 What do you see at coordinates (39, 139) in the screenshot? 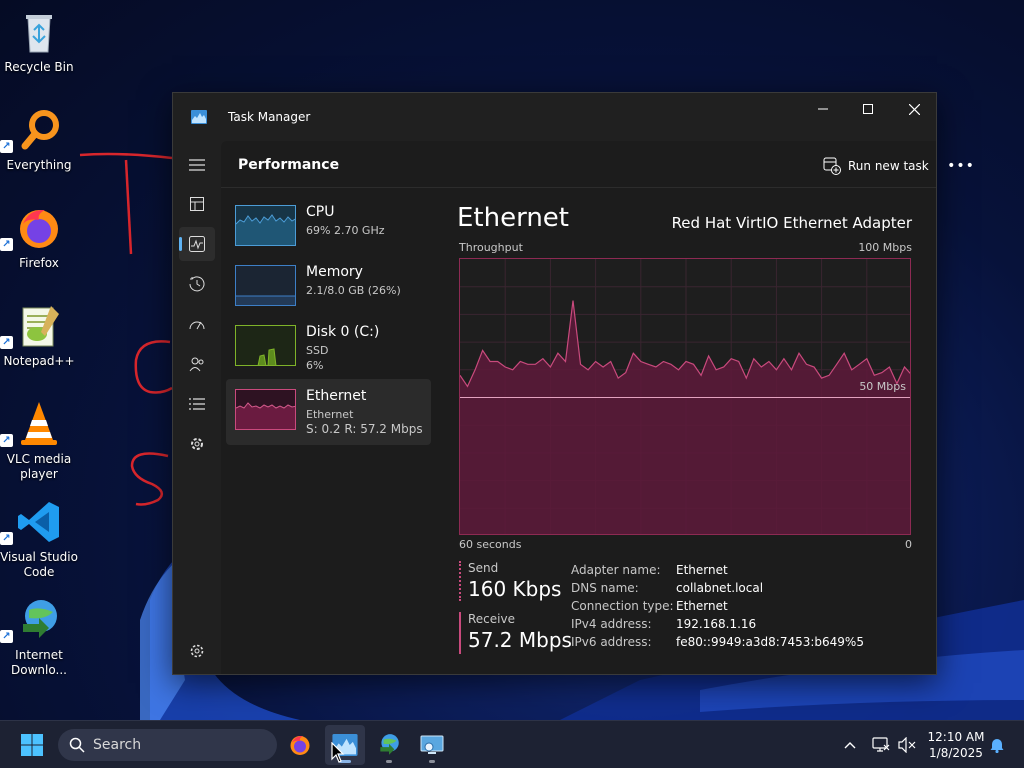
I see `desktop-icon-everything: ↗ Everything` at bounding box center [39, 139].